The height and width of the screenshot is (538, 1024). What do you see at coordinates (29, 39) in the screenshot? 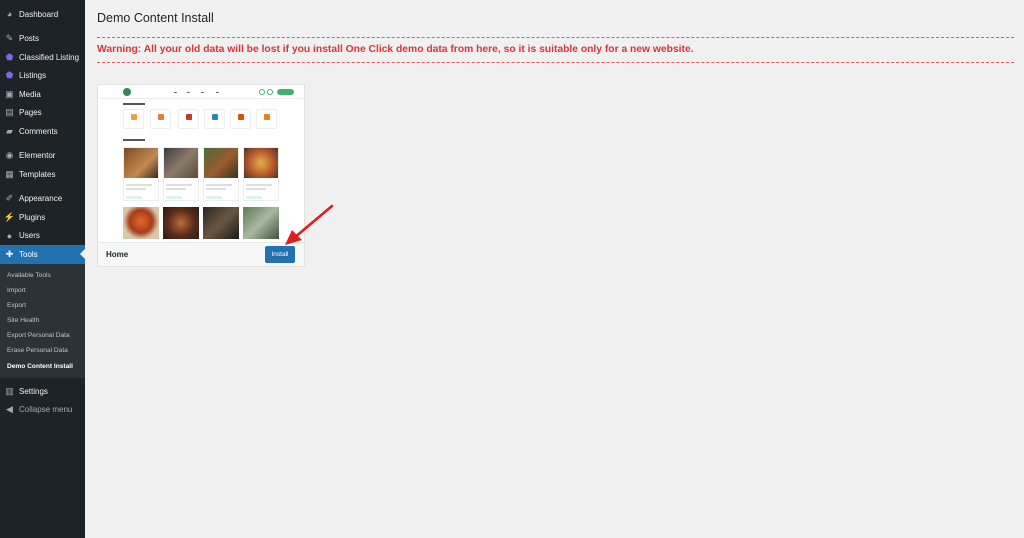
I see `sidebar-item-label: Posts` at bounding box center [29, 39].